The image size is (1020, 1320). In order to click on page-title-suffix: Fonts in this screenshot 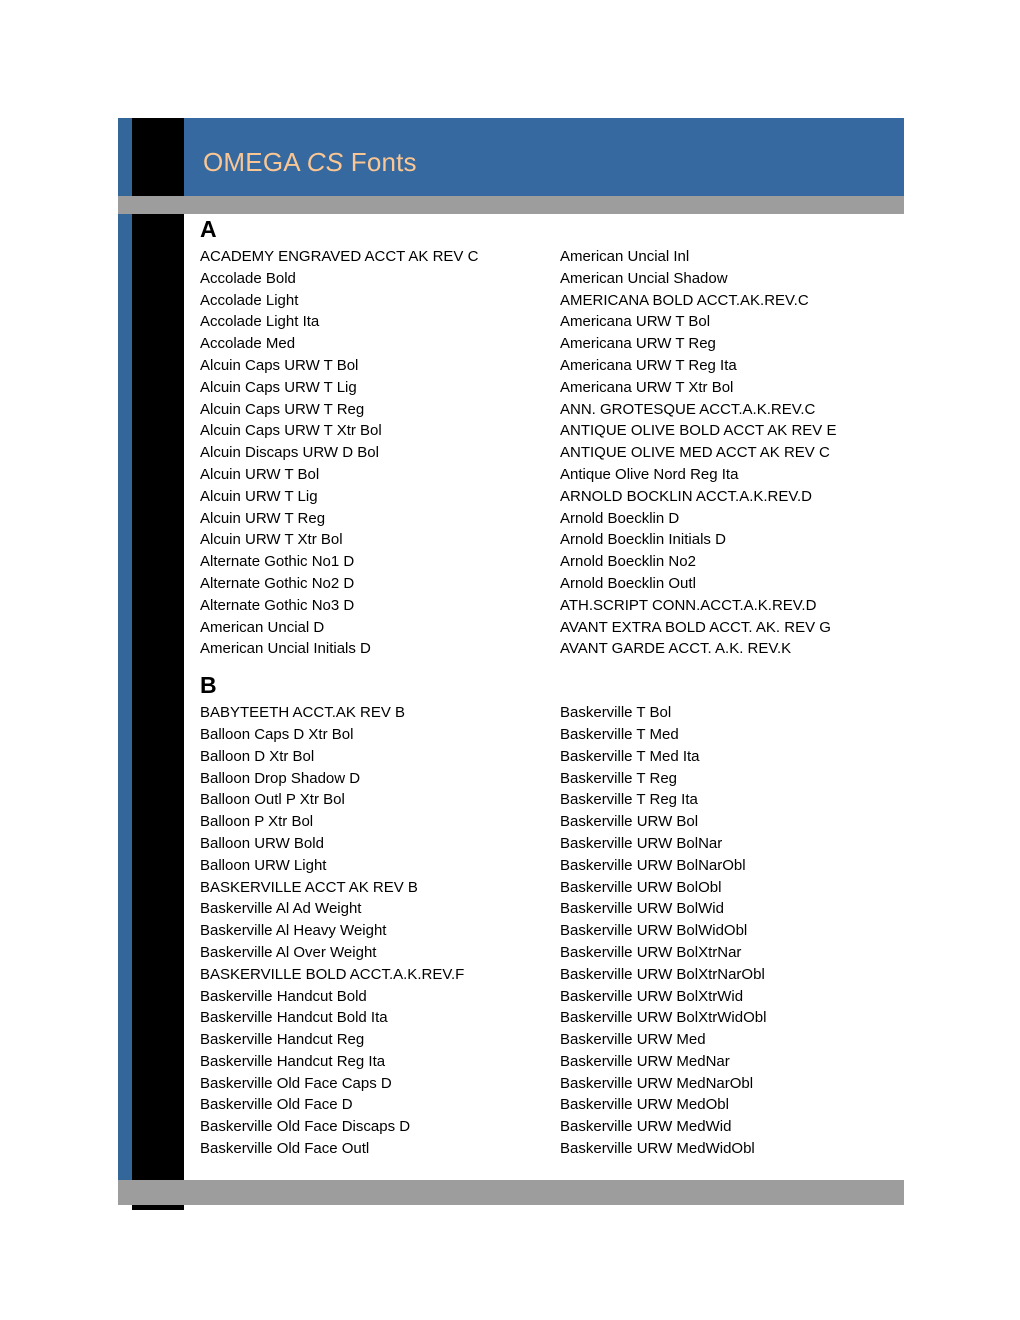, I will do `click(380, 162)`.